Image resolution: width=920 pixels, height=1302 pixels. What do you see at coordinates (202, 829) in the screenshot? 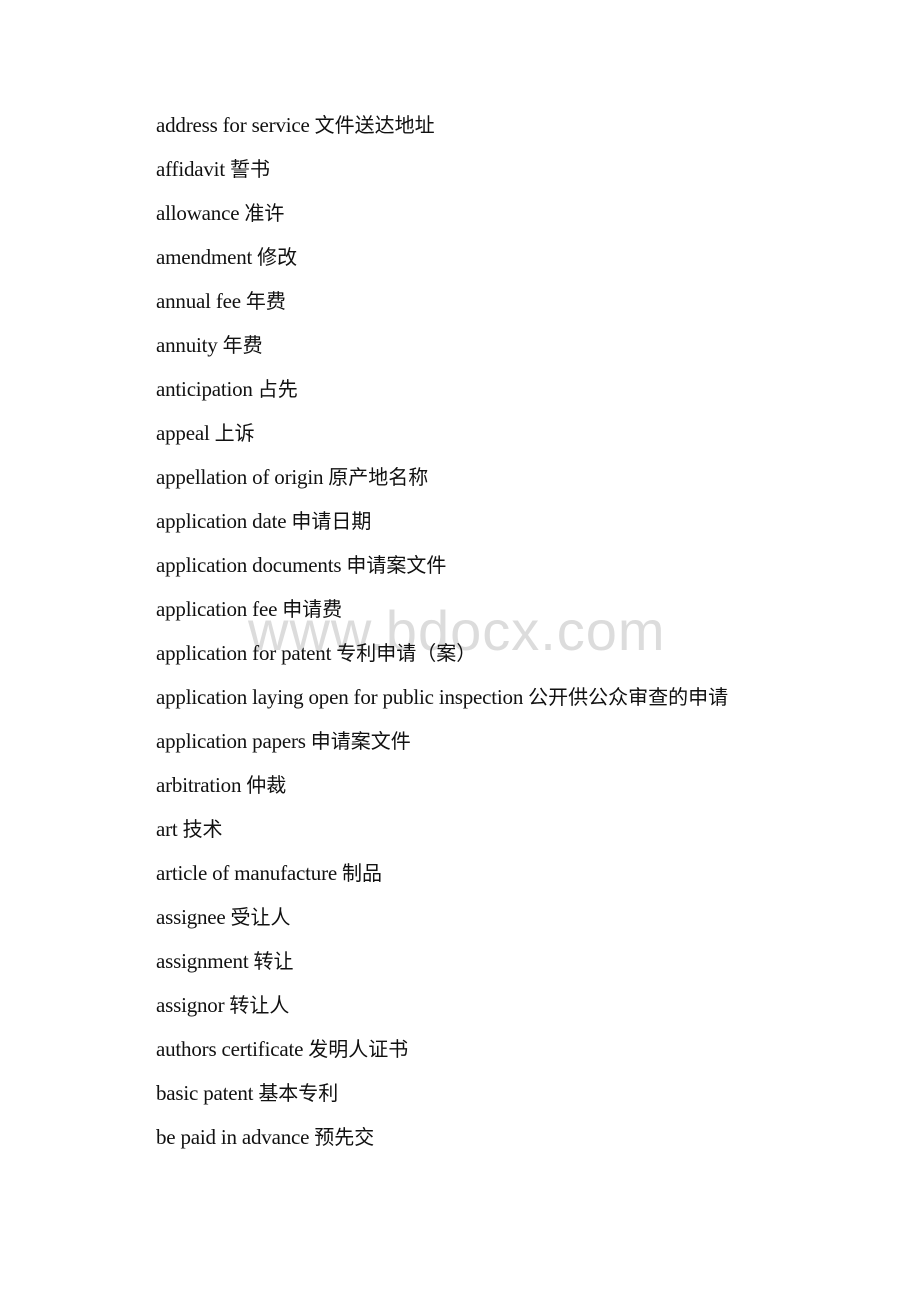
I see `entry-translation: 技术` at bounding box center [202, 829].